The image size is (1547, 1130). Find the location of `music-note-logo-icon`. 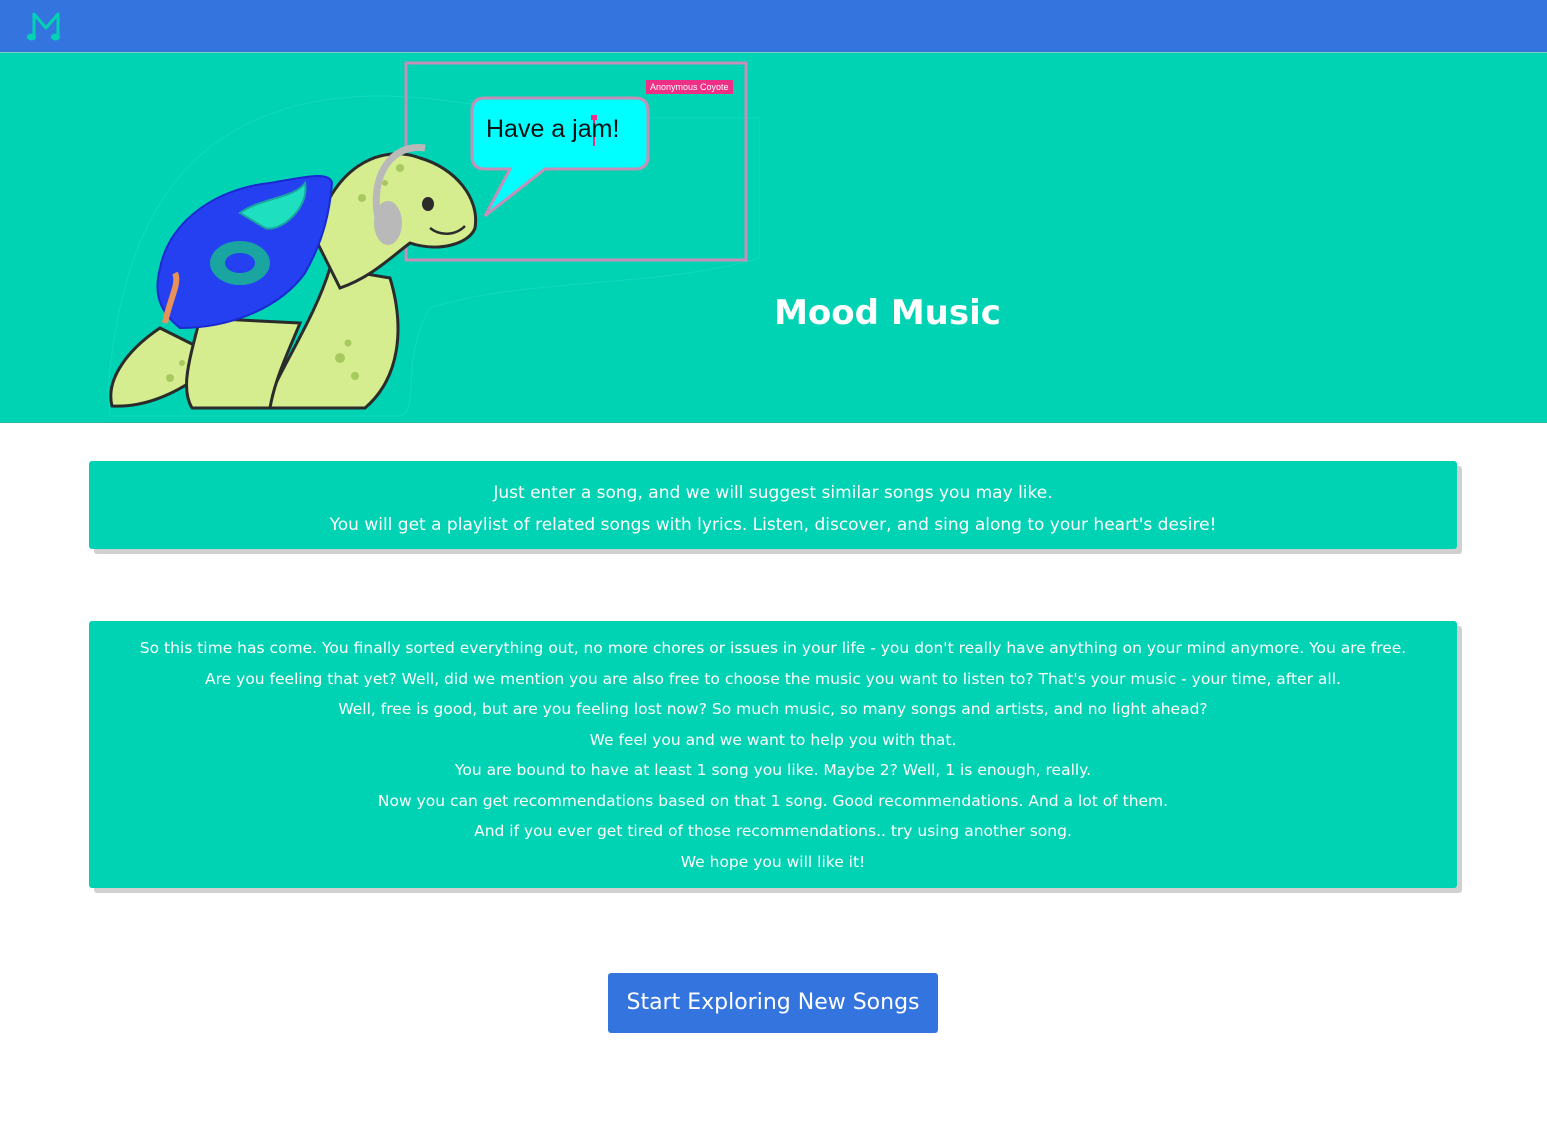

music-note-logo-icon is located at coordinates (46, 26).